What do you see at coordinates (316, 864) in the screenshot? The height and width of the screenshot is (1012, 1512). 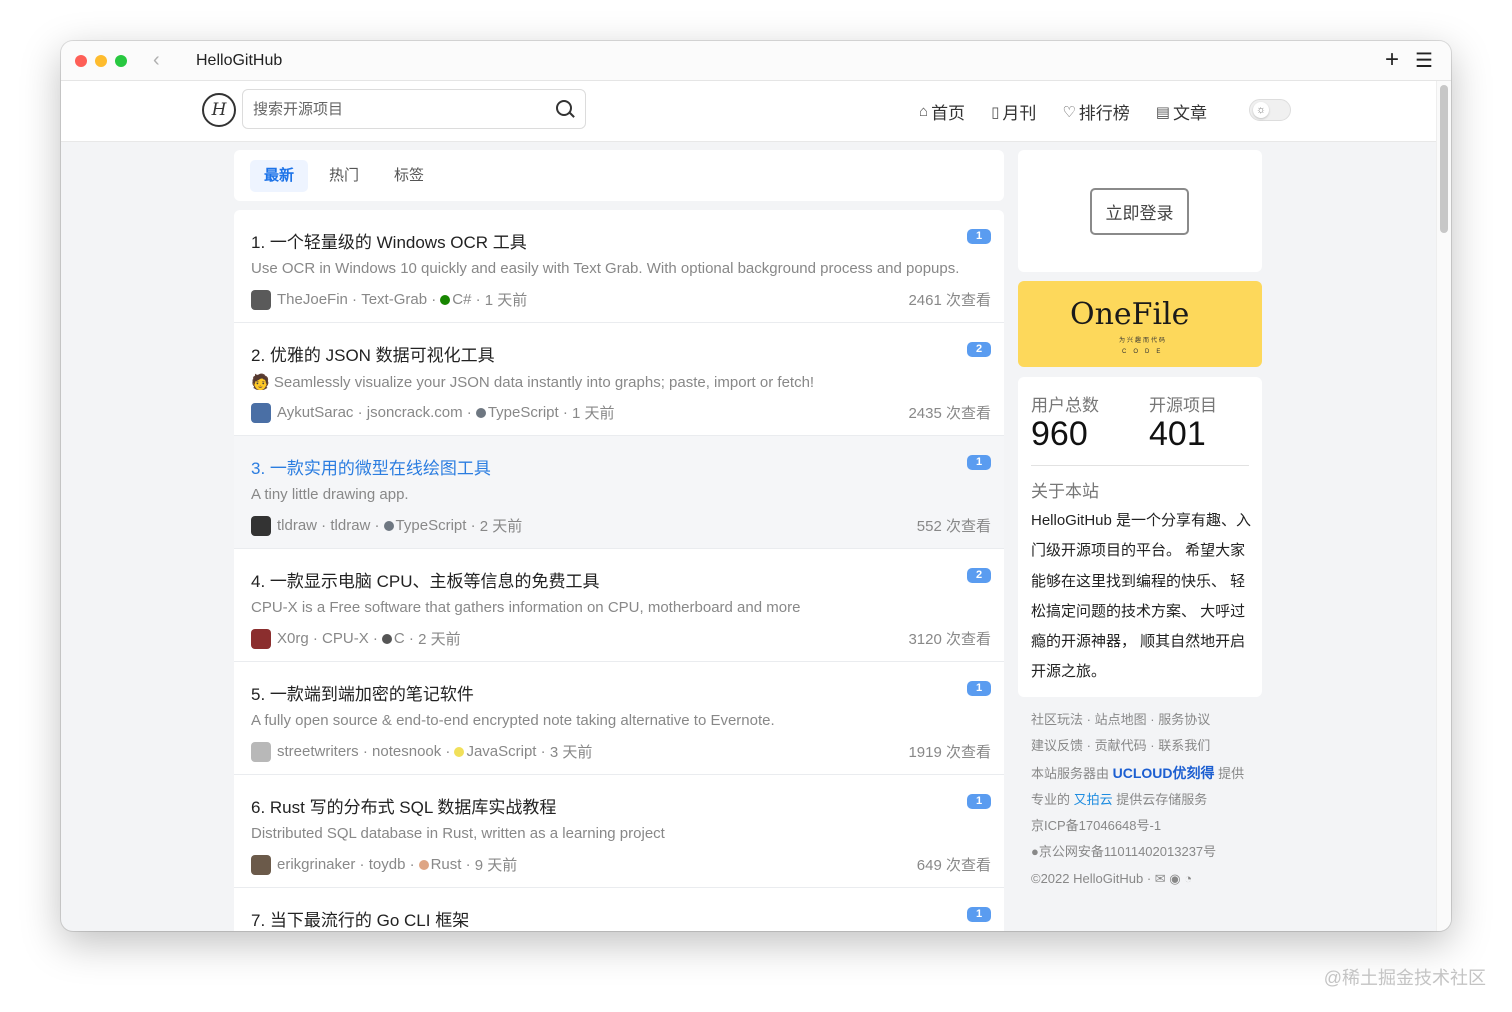 I see `author-name: erikgrinaker` at bounding box center [316, 864].